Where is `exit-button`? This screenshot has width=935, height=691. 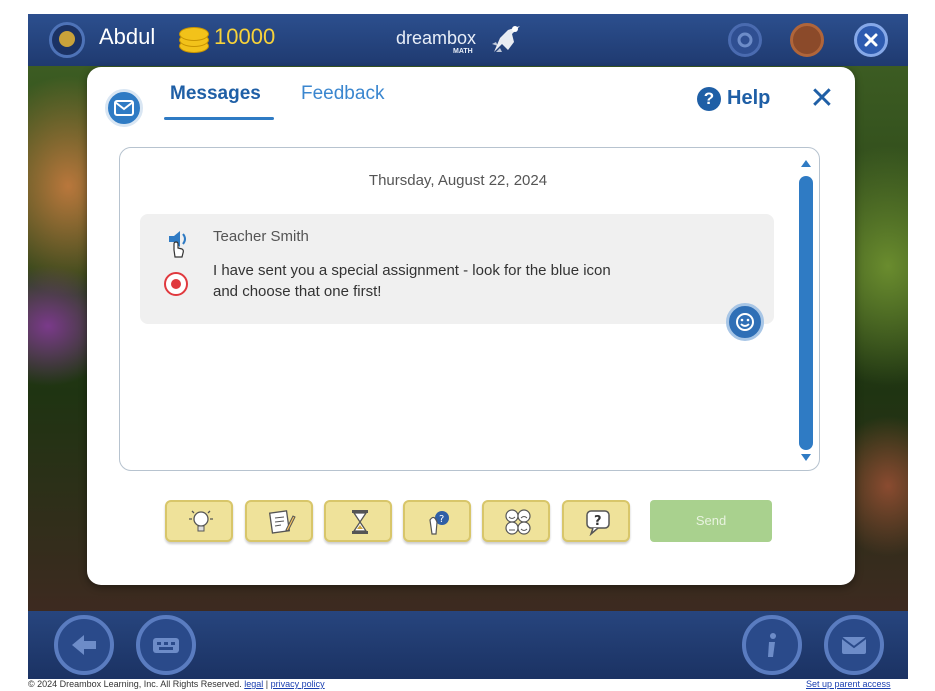
exit-button is located at coordinates (871, 40).